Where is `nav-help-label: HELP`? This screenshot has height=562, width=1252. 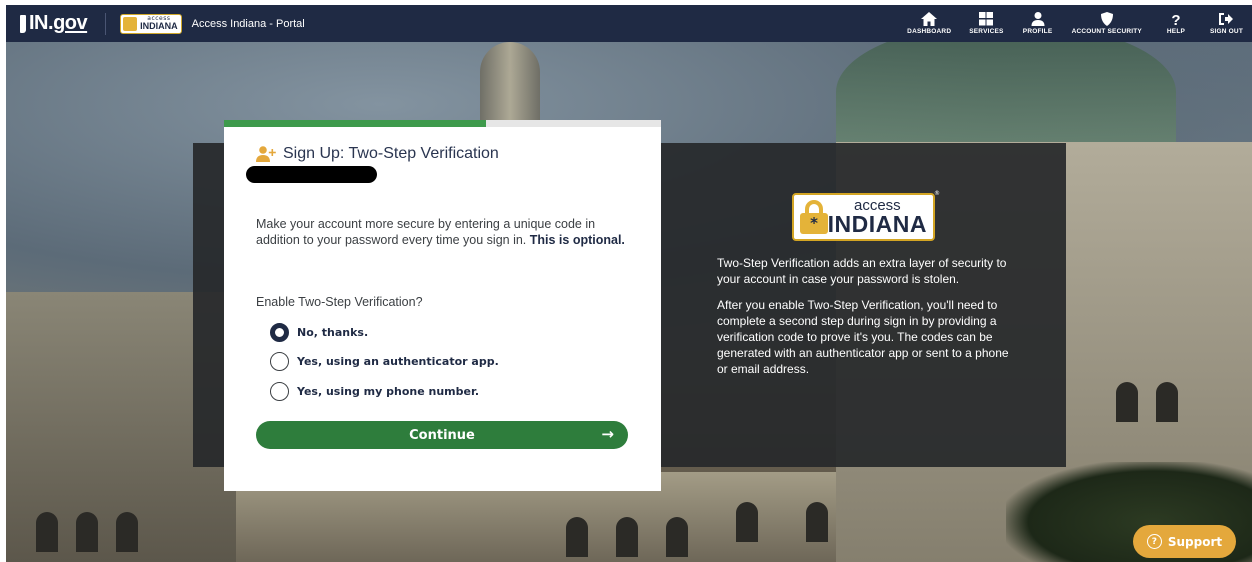
nav-help-label: HELP is located at coordinates (1176, 31).